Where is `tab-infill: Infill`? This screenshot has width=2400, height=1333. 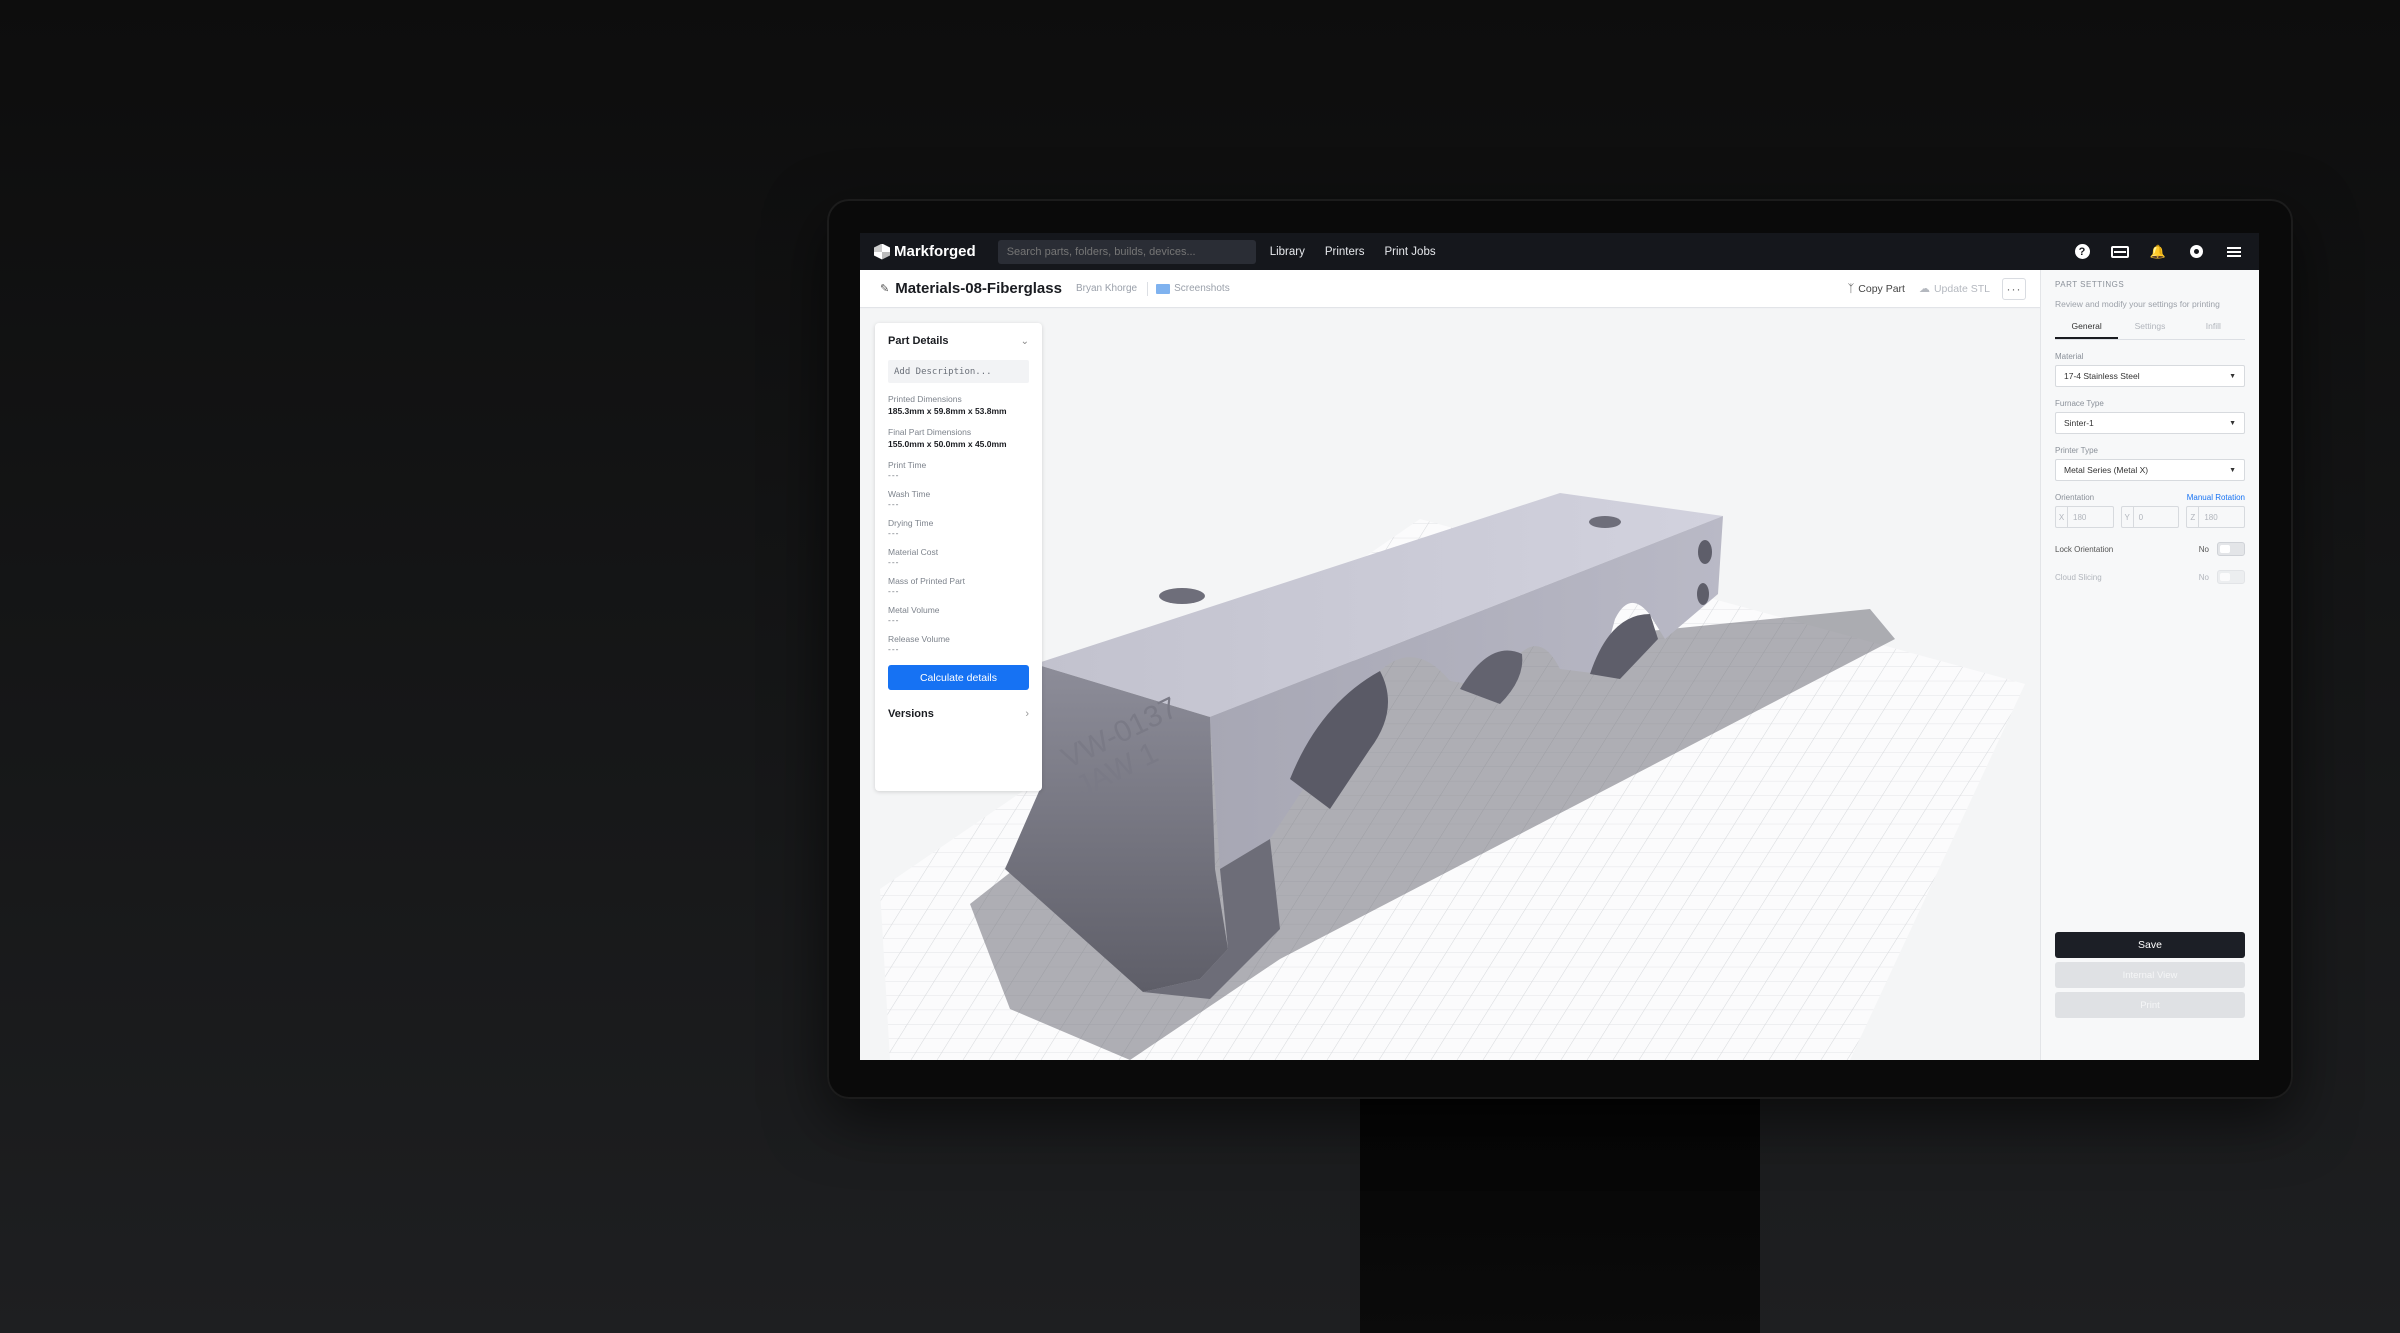
tab-infill: Infill is located at coordinates (2213, 330).